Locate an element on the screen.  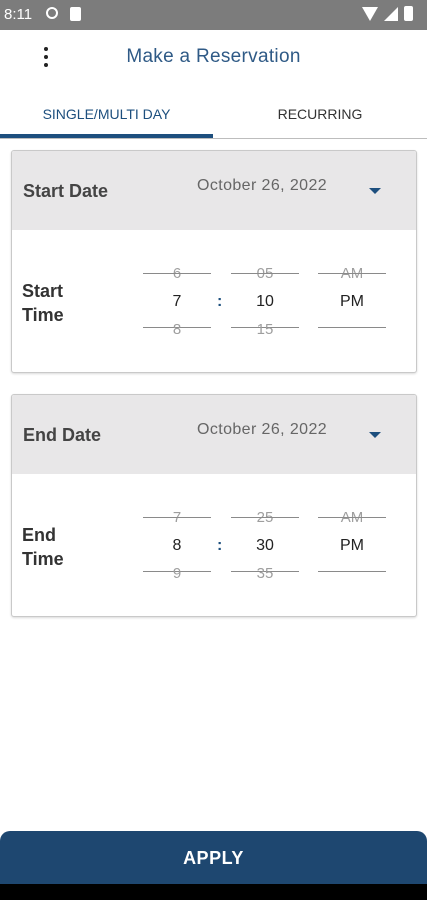
end-minute-picker: 25 30 35 is located at coordinates (265, 545).